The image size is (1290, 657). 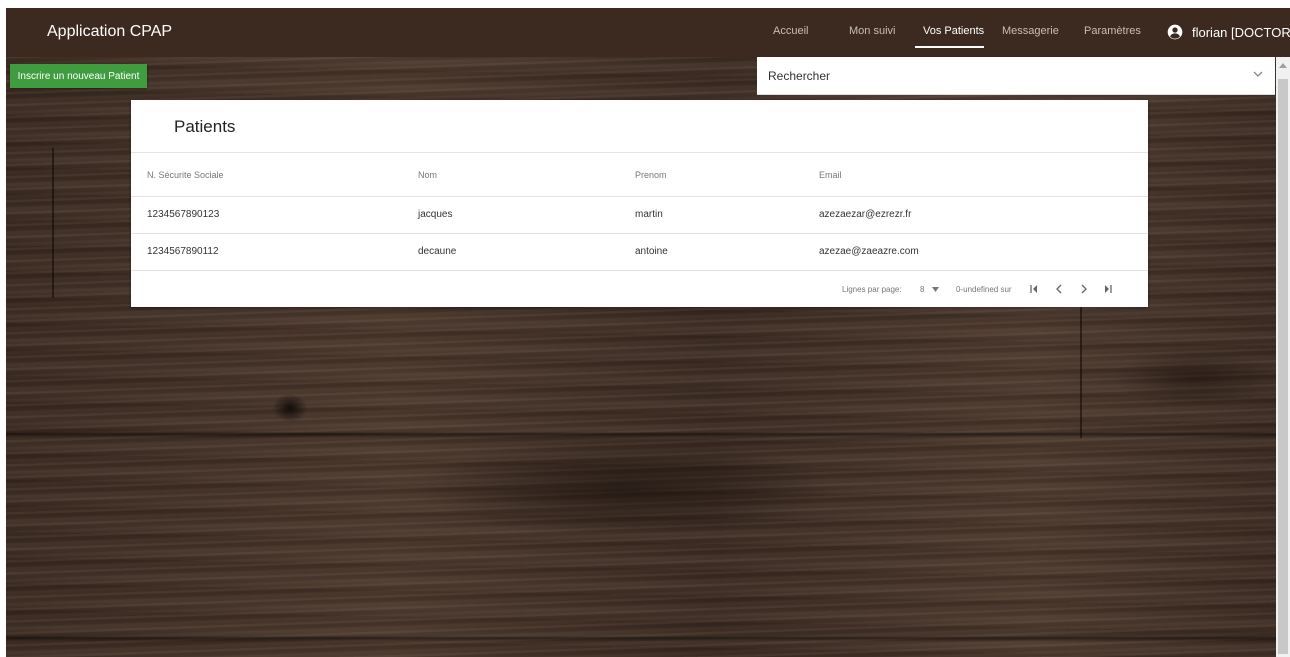 What do you see at coordinates (1108, 289) in the screenshot?
I see `last-page-icon` at bounding box center [1108, 289].